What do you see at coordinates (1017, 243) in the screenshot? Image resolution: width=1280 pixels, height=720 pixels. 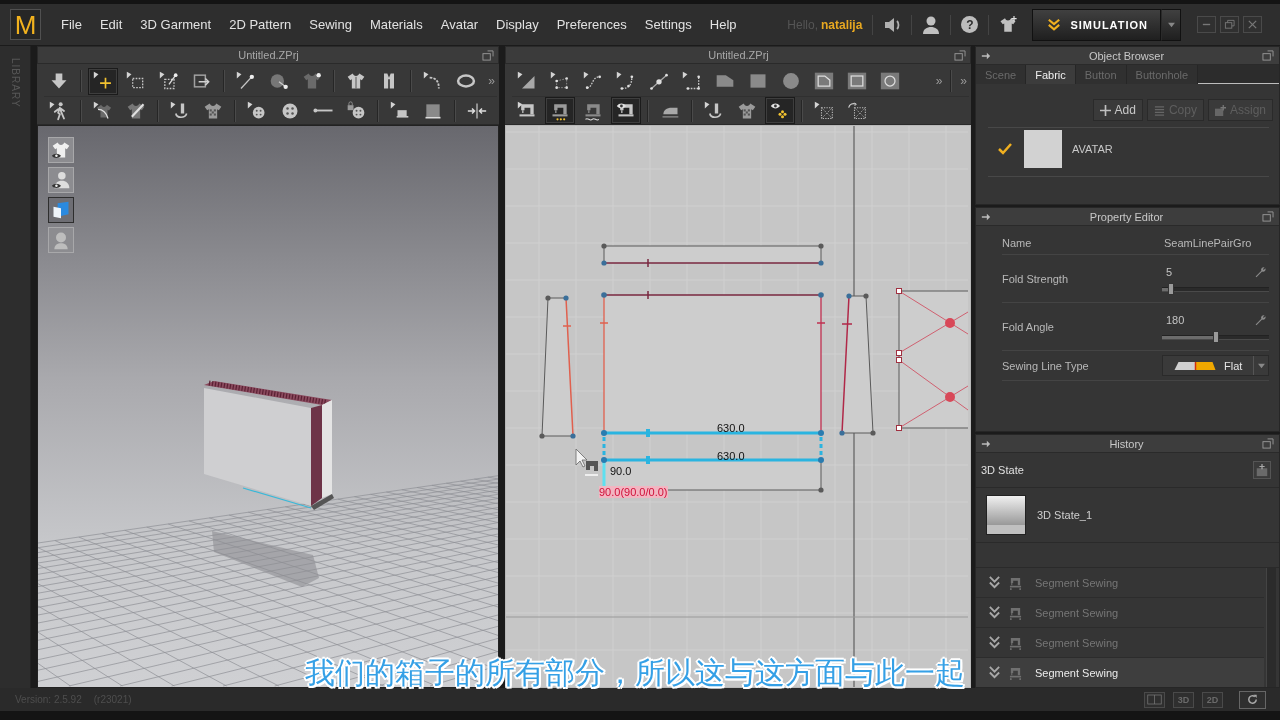 I see `property-label: Name` at bounding box center [1017, 243].